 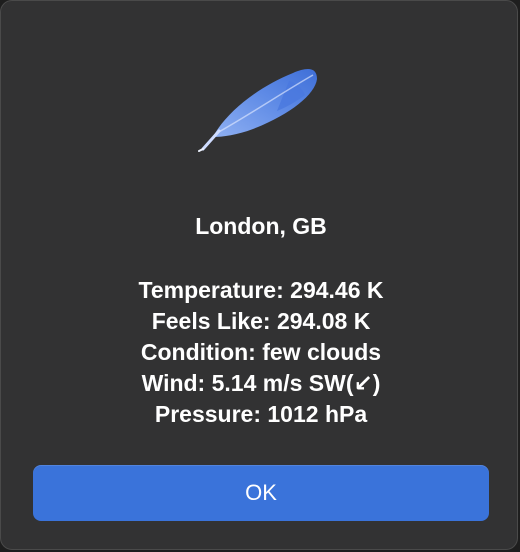 I want to click on condition-line: Condition: few clouds, so click(x=261, y=352).